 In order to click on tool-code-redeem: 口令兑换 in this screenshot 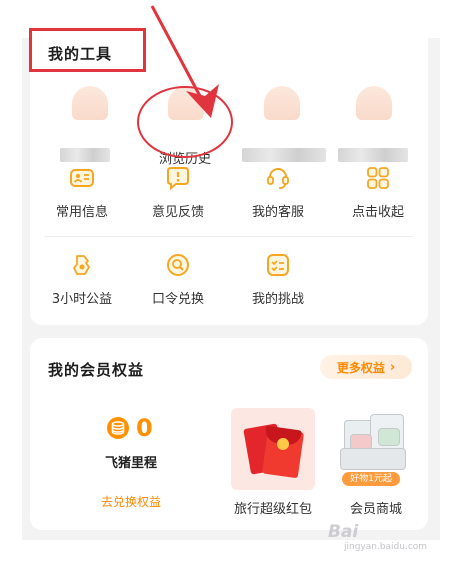, I will do `click(178, 287)`.